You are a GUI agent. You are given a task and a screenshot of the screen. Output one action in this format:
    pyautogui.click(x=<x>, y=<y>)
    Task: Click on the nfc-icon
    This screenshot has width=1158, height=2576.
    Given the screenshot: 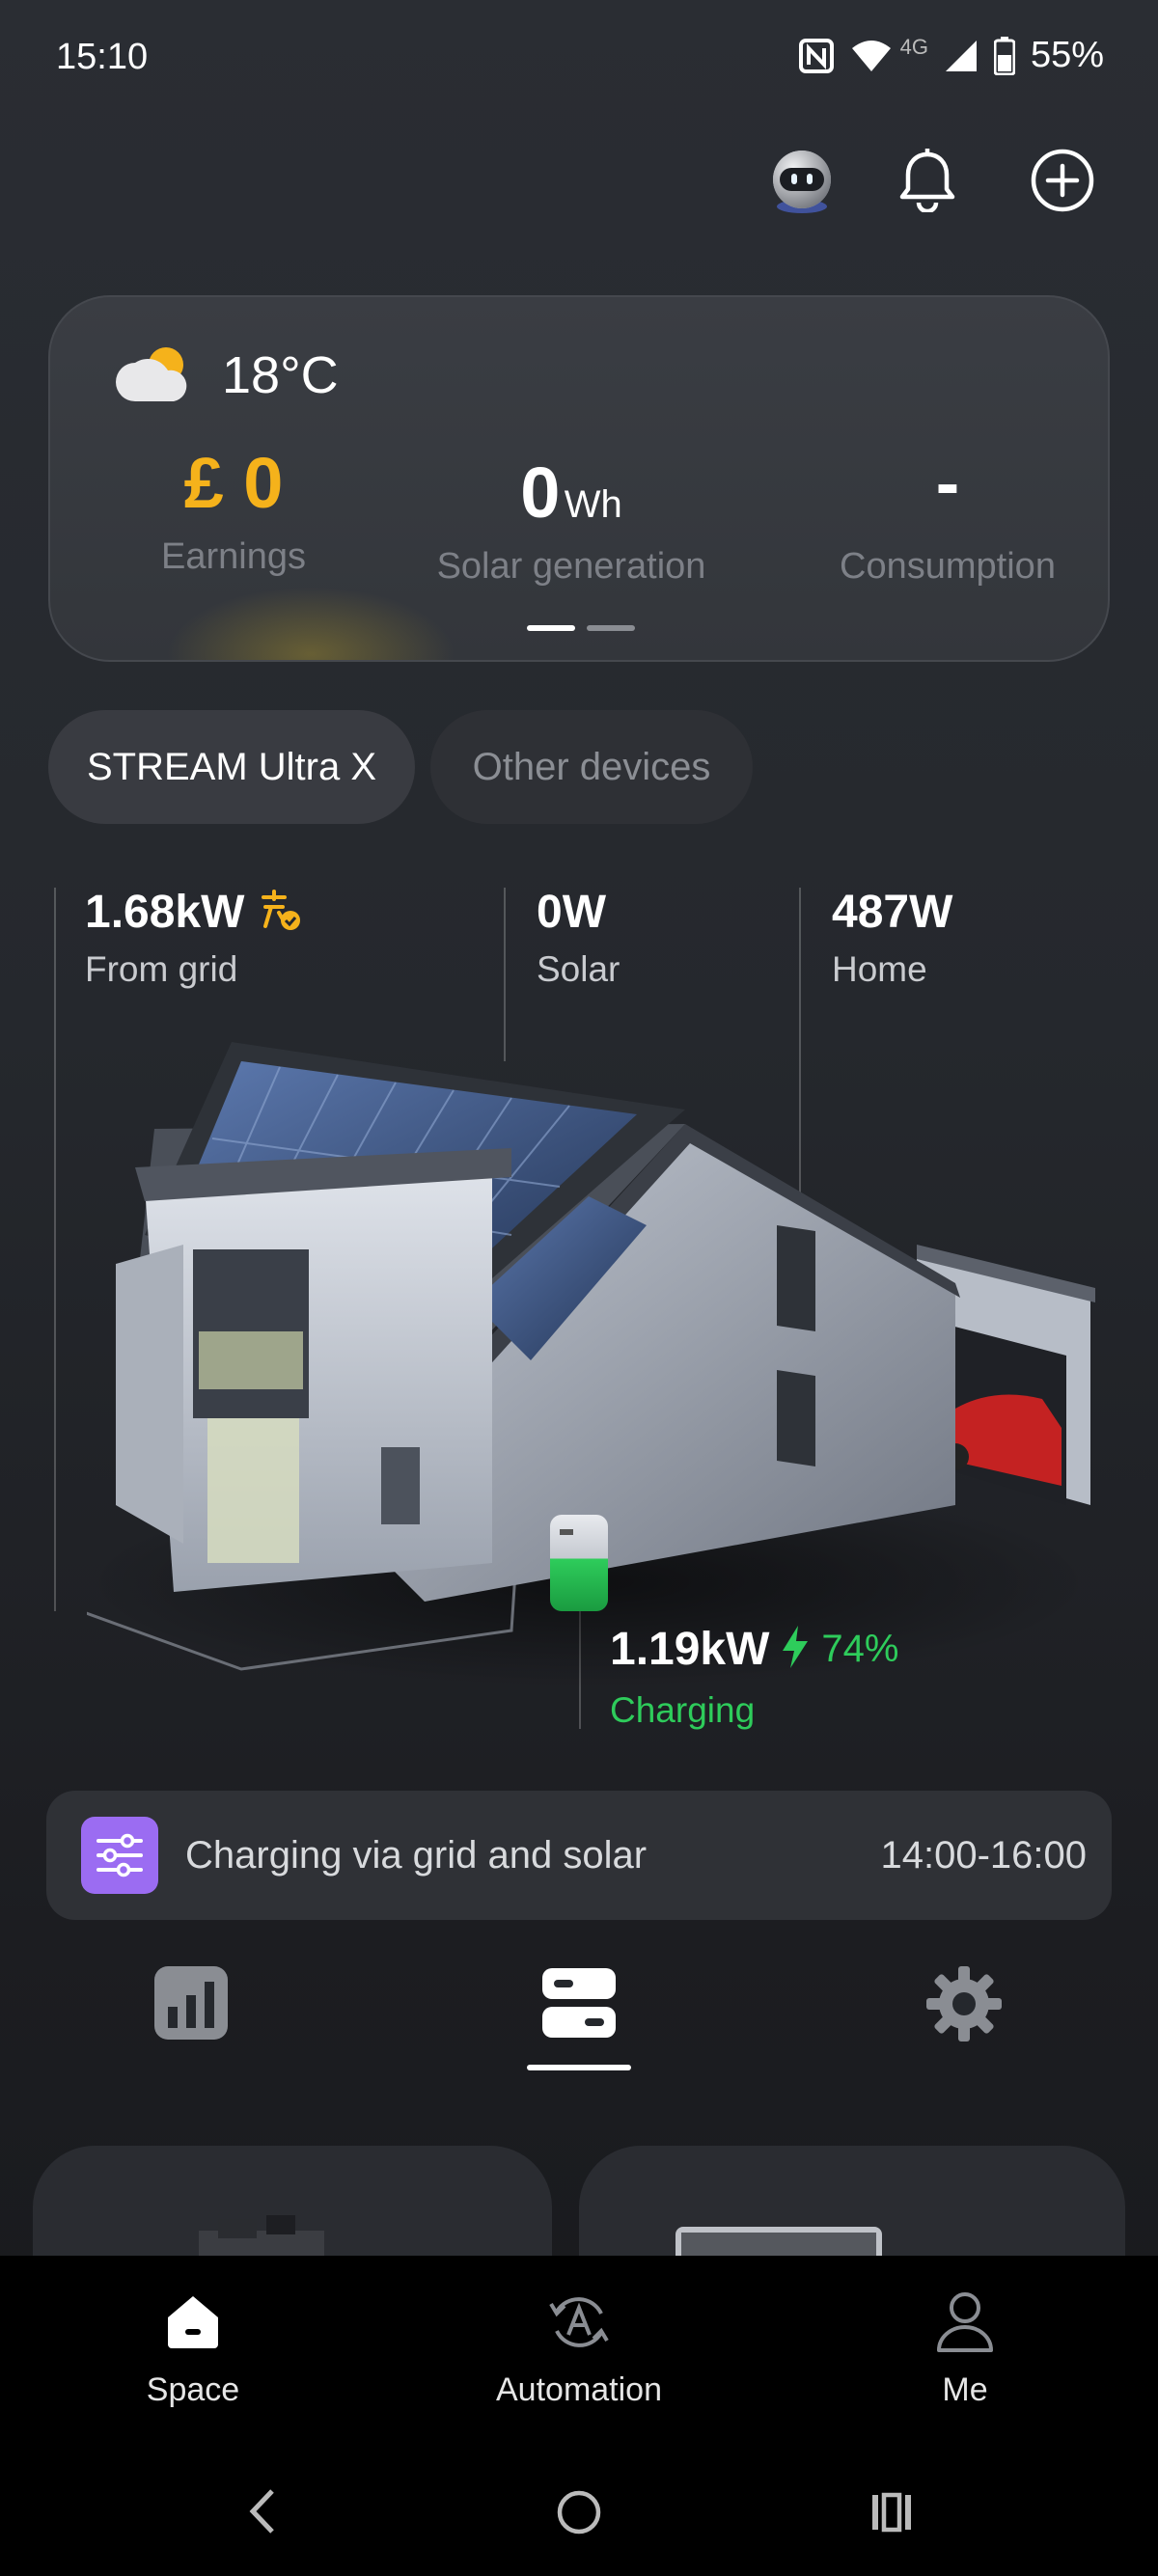 What is the action you would take?
    pyautogui.click(x=816, y=56)
    